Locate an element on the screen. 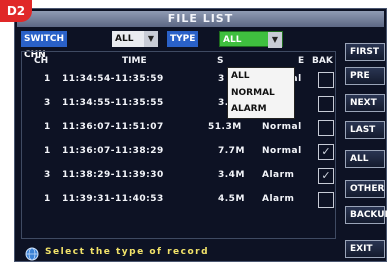  type-select-value: ALL is located at coordinates (232, 40).